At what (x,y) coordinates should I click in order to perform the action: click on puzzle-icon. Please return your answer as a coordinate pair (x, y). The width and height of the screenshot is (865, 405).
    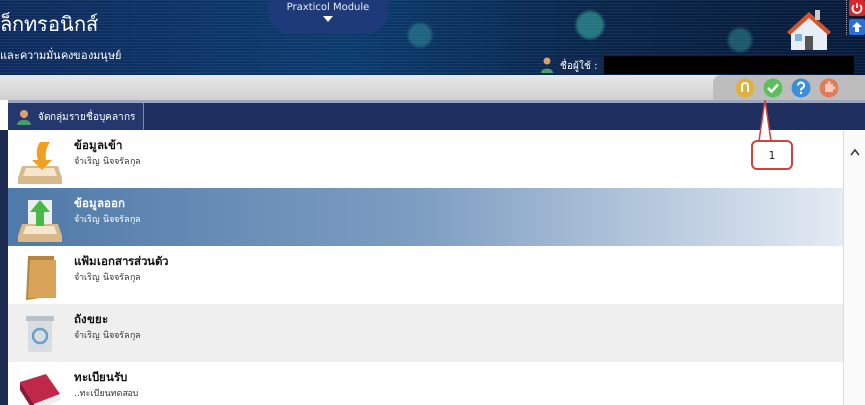
    Looking at the image, I should click on (829, 88).